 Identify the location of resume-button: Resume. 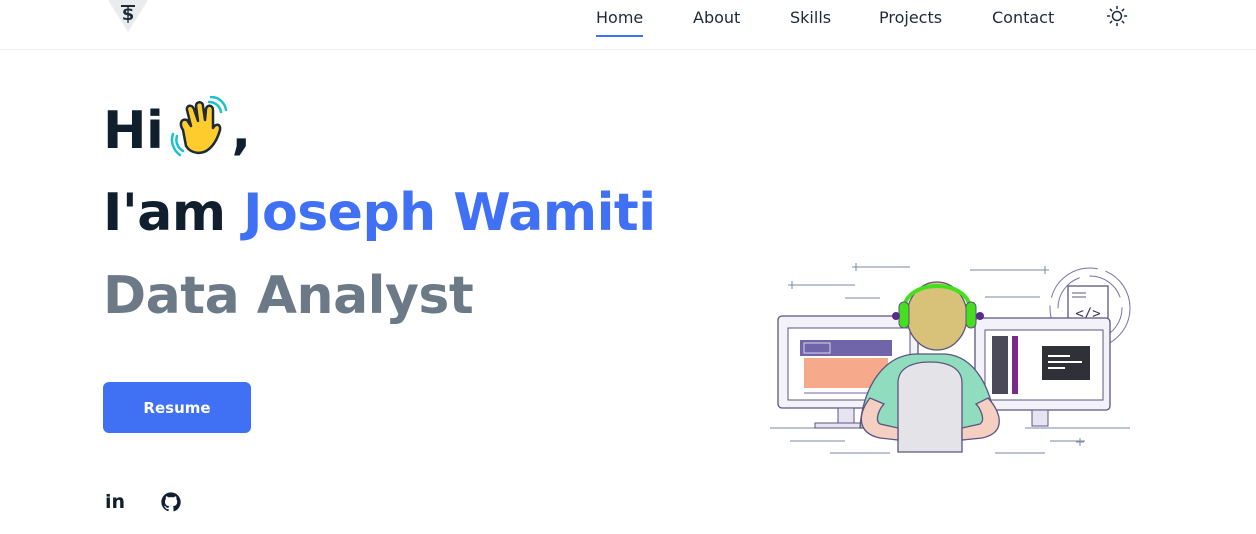
(177, 407).